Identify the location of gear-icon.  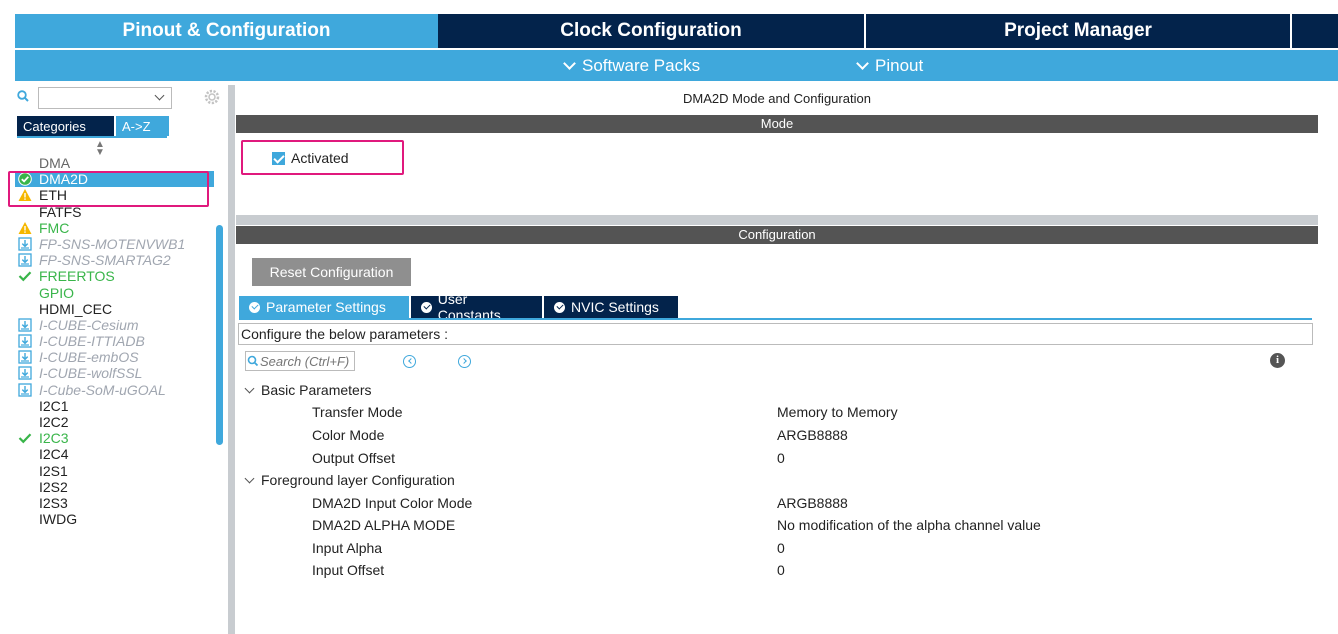
(212, 97).